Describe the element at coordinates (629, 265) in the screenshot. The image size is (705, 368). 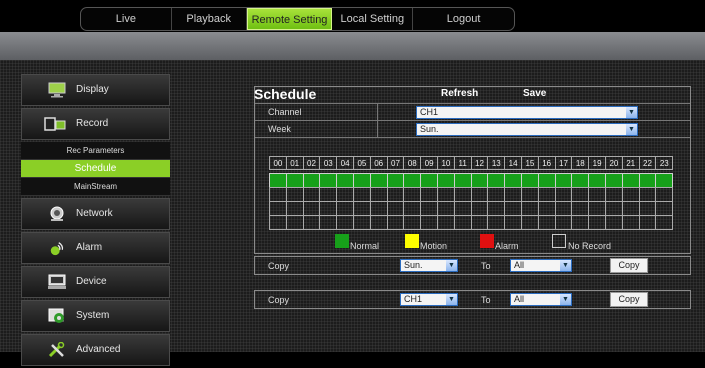
I see `copy-week-button: Copy` at that location.